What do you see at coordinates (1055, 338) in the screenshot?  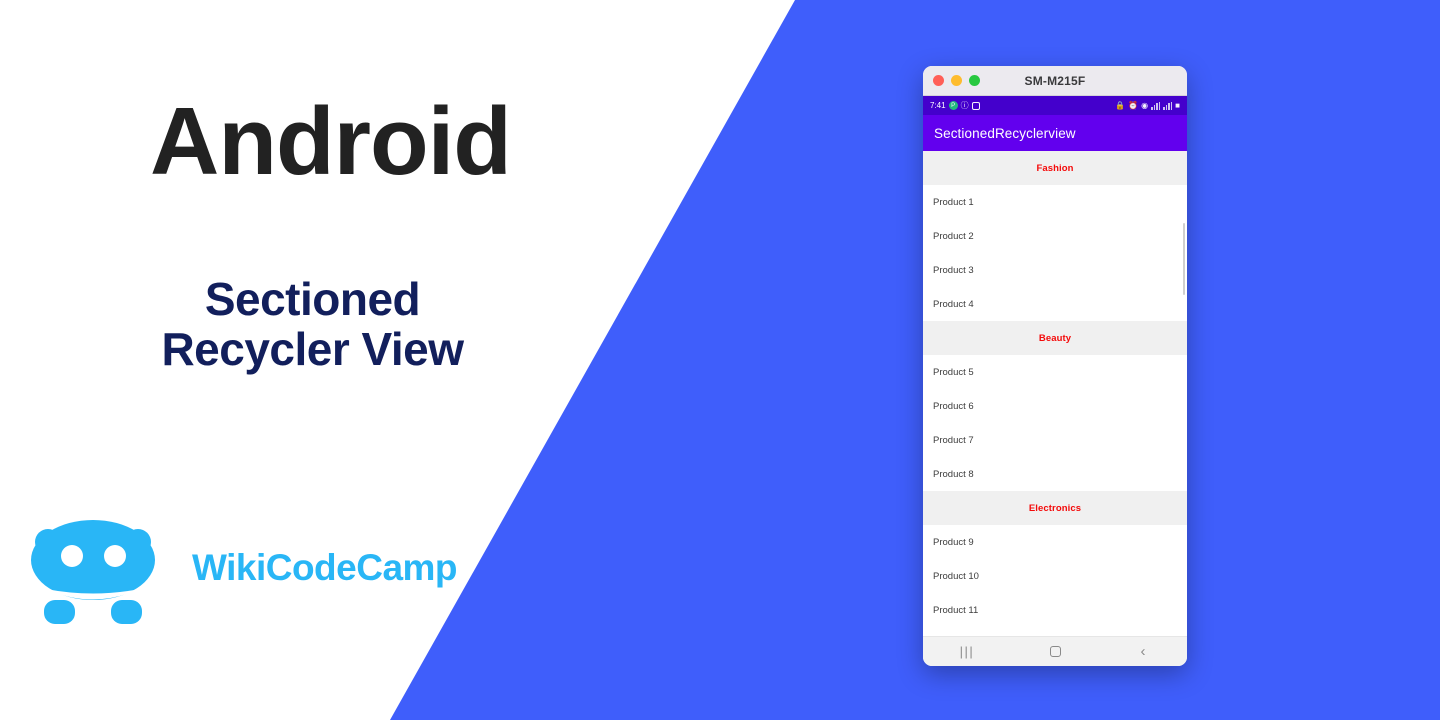 I see `section-header: Beauty` at bounding box center [1055, 338].